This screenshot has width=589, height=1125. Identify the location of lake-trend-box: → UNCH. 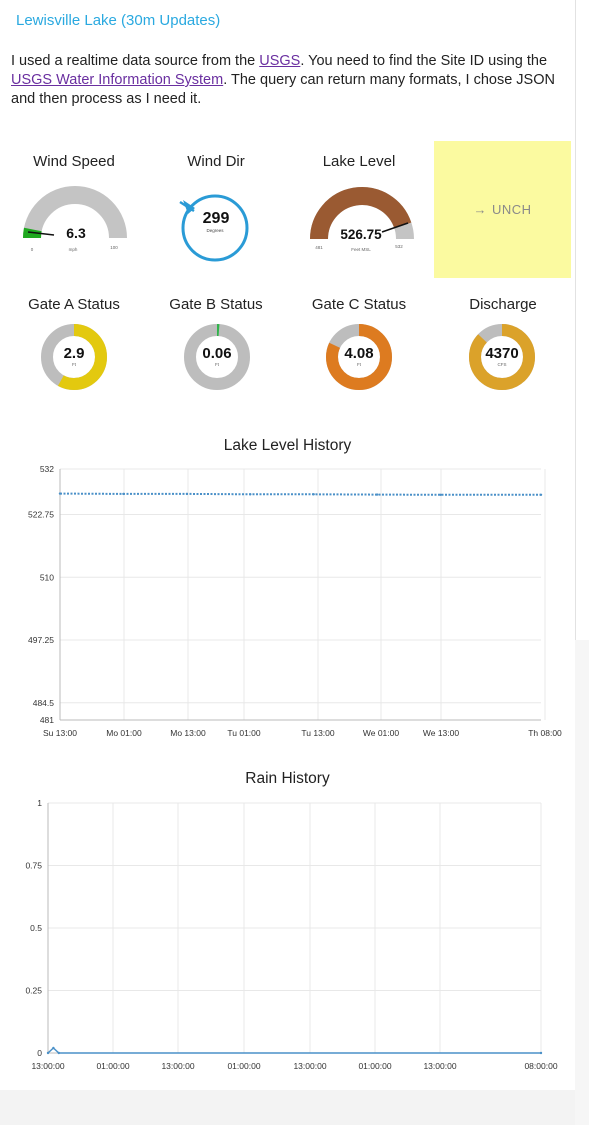
(502, 209).